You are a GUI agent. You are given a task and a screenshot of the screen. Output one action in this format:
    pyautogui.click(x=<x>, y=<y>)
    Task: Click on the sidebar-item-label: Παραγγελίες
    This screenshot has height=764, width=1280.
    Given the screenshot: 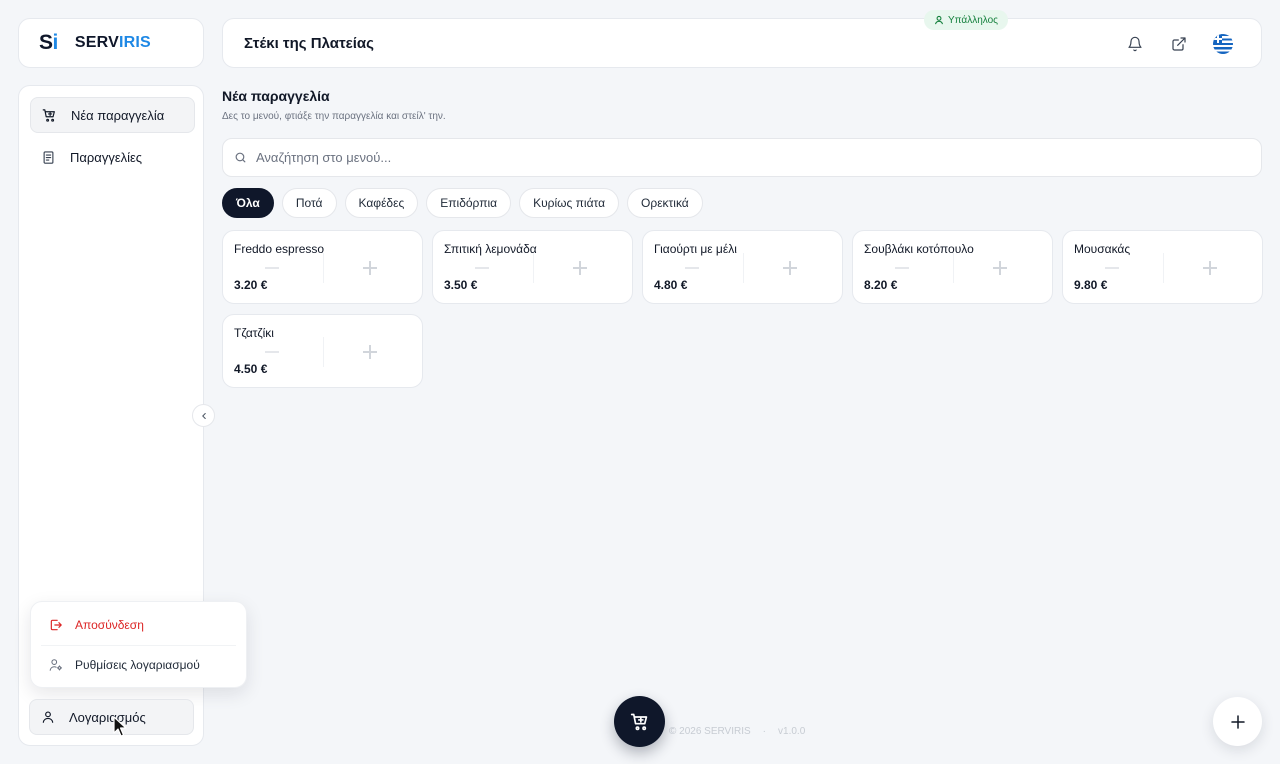 What is the action you would take?
    pyautogui.click(x=106, y=157)
    